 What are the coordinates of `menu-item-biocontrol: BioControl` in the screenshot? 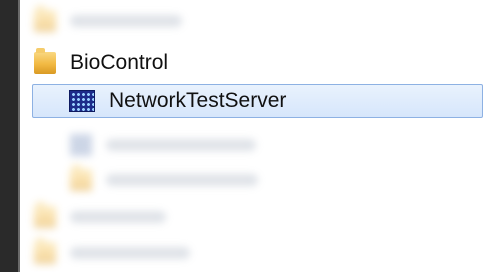 It's located at (101, 63).